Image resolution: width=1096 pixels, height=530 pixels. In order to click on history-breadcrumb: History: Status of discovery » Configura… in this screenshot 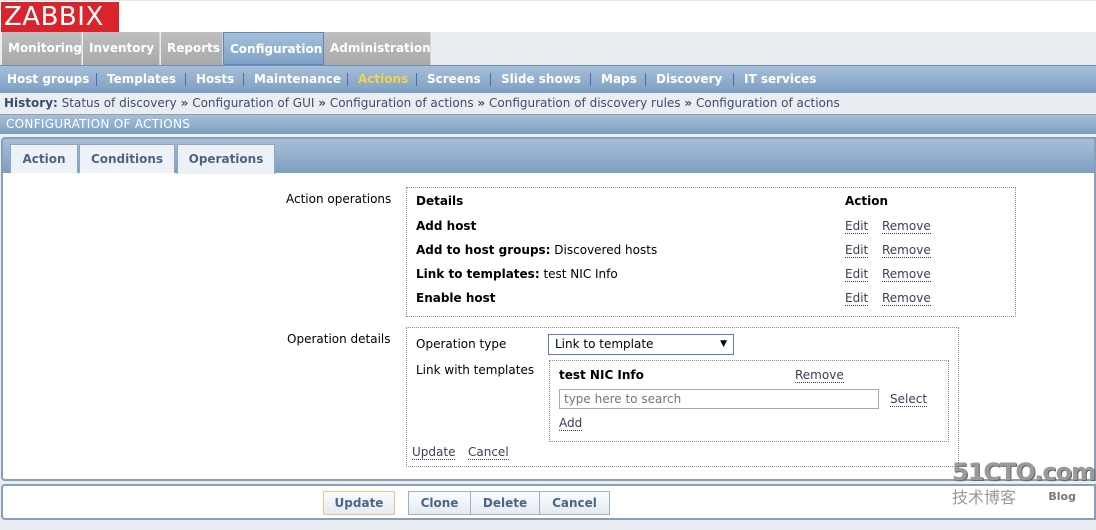, I will do `click(548, 104)`.